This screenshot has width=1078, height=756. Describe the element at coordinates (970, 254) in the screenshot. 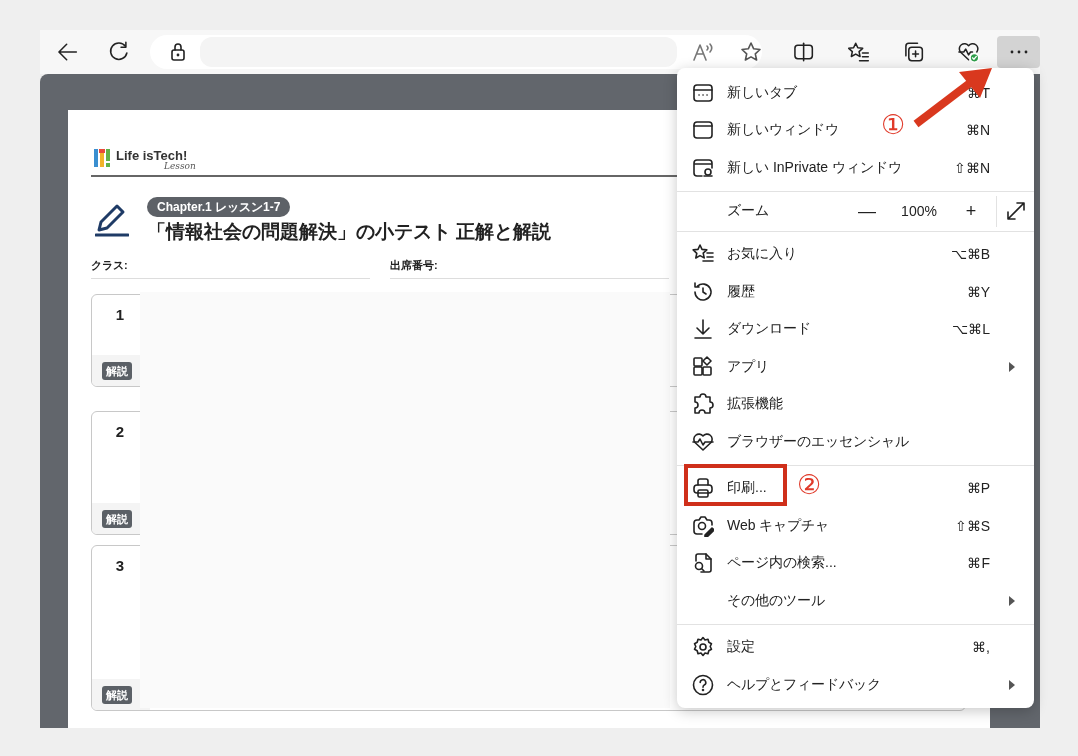

I see `shortcut-text: ⌥⌘B` at that location.